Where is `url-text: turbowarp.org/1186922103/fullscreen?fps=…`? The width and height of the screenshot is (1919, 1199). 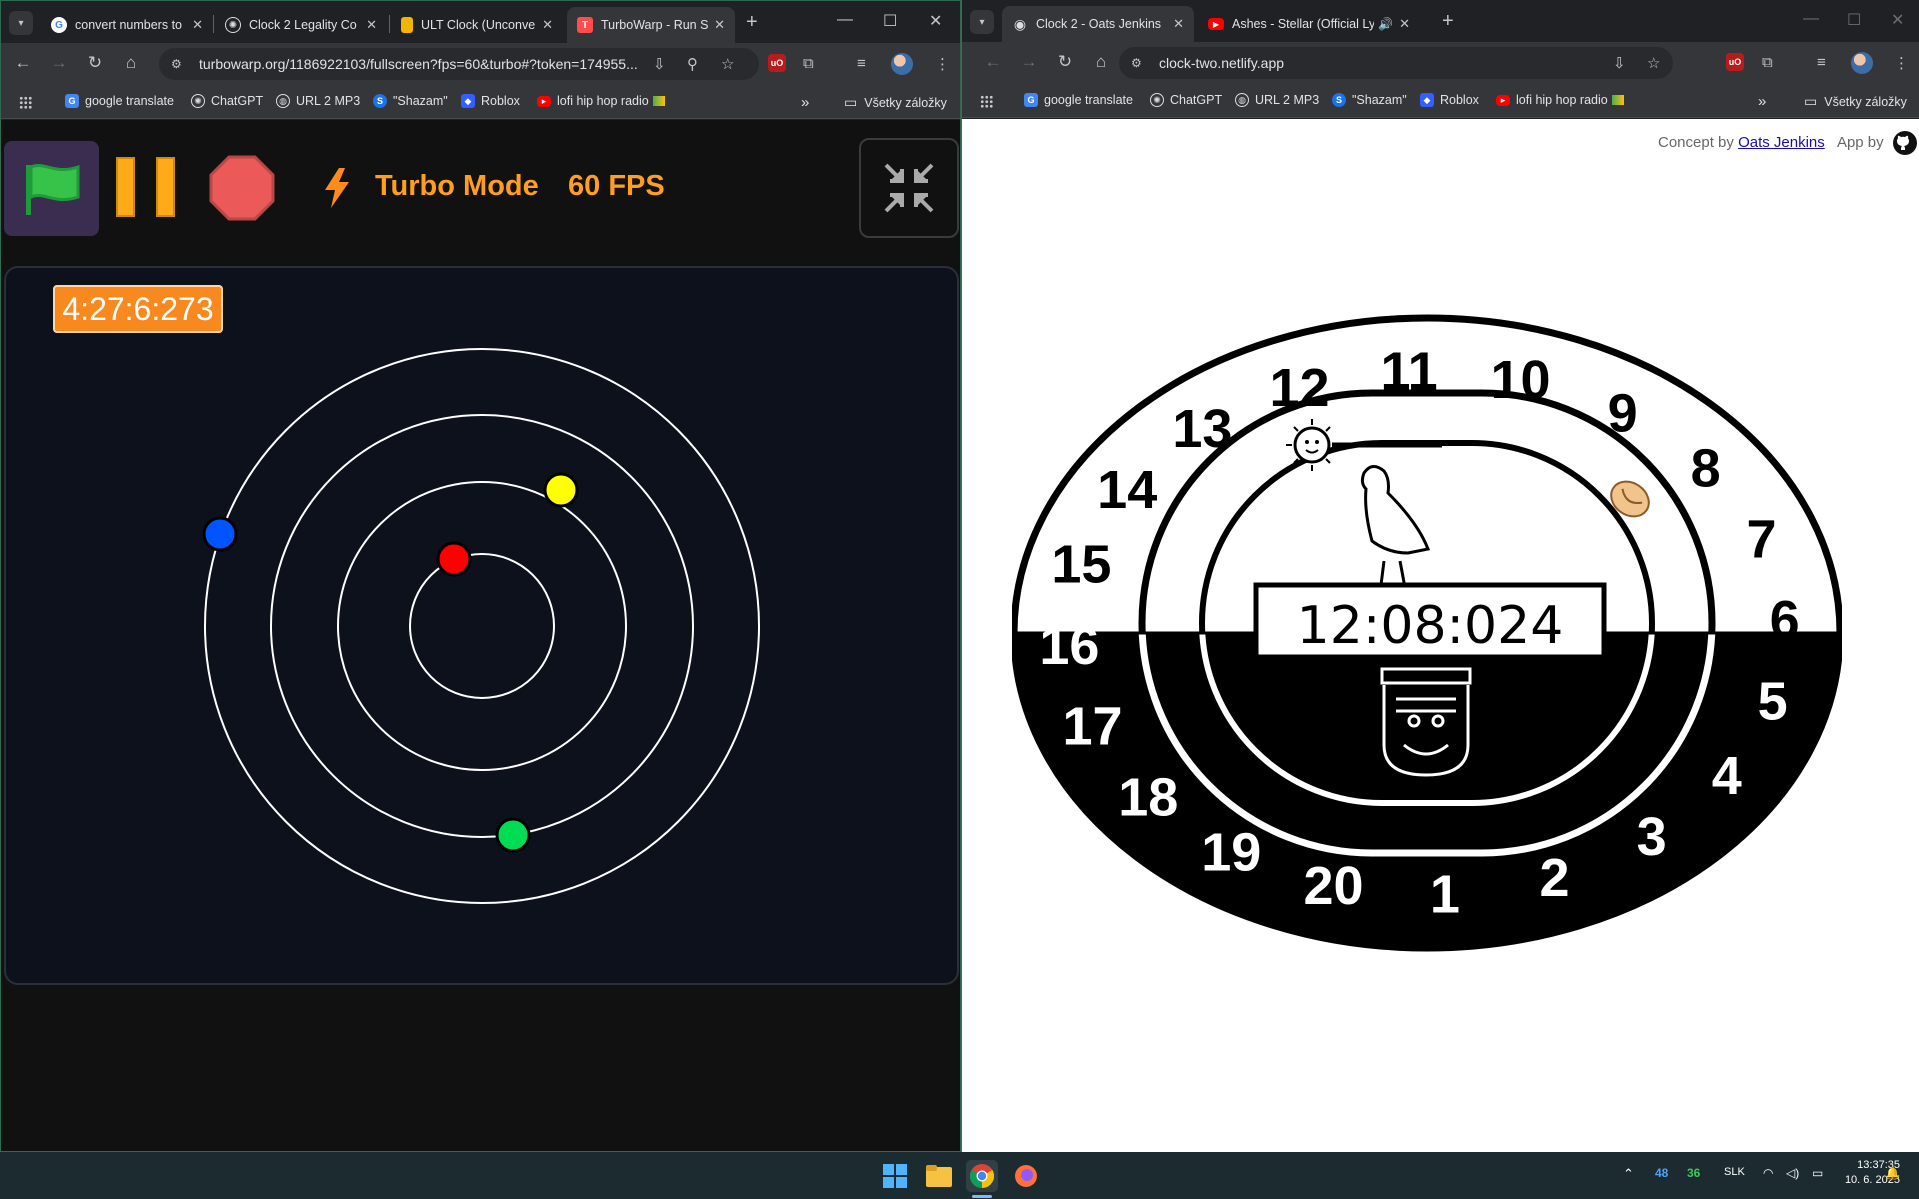 url-text: turbowarp.org/1186922103/fullscreen?fps=… is located at coordinates (434, 64).